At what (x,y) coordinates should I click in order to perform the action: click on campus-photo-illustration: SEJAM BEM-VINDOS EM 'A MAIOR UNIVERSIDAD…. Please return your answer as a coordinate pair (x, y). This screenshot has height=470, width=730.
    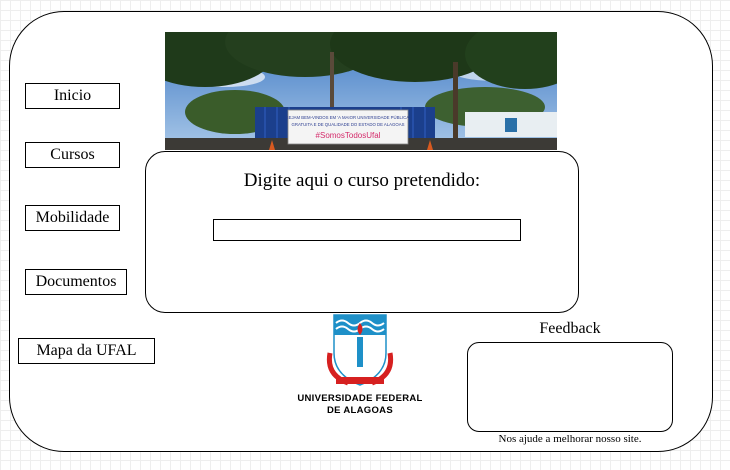
    Looking at the image, I should click on (361, 91).